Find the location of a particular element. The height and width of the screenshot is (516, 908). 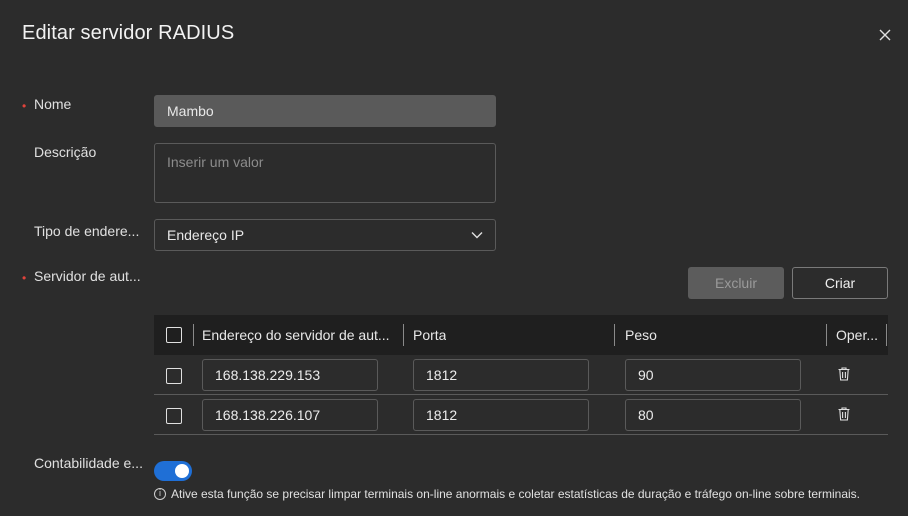

close-icon is located at coordinates (885, 35).